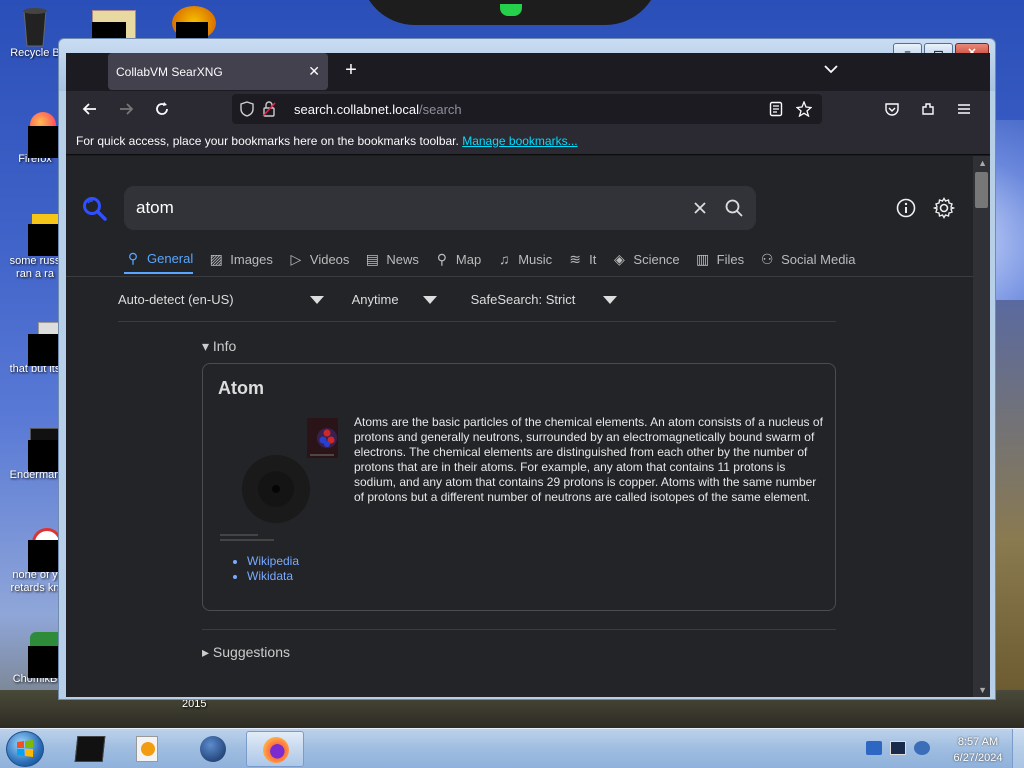 This screenshot has height=768, width=1024. Describe the element at coordinates (807, 261) in the screenshot. I see `tab-social-media: ⚇ Social Media` at that location.